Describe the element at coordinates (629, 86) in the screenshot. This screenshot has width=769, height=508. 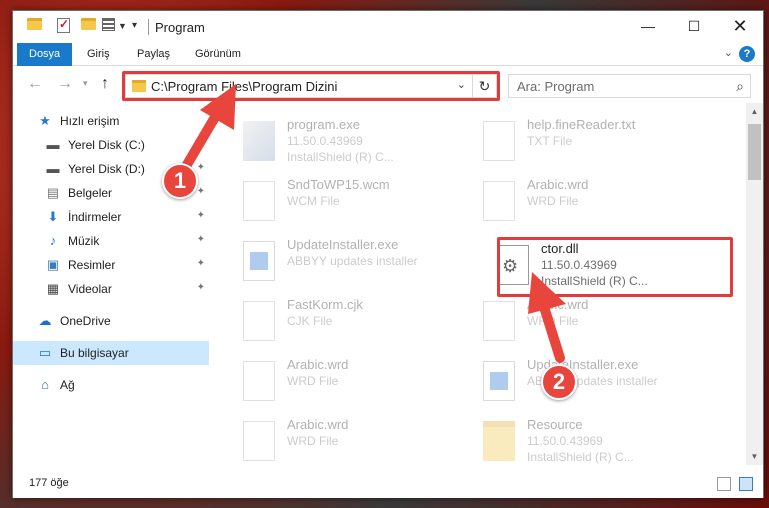
I see `search-input: Ara: Program ⌕` at that location.